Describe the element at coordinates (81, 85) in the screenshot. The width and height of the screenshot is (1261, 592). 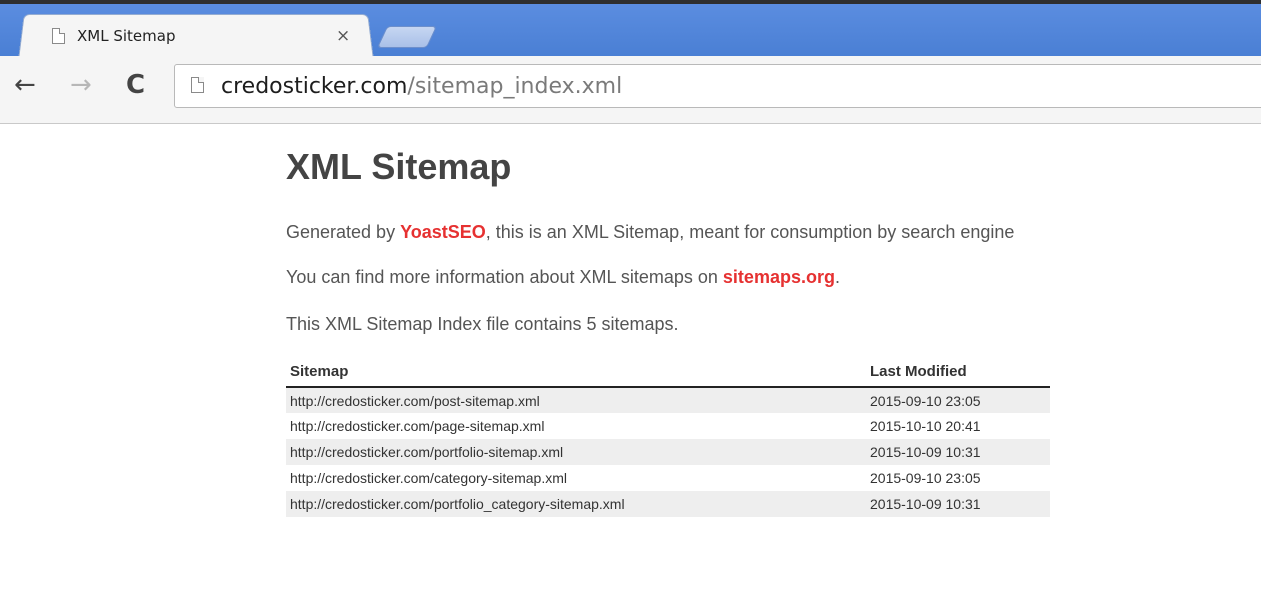
I see `forward-arrow-icon: →` at that location.